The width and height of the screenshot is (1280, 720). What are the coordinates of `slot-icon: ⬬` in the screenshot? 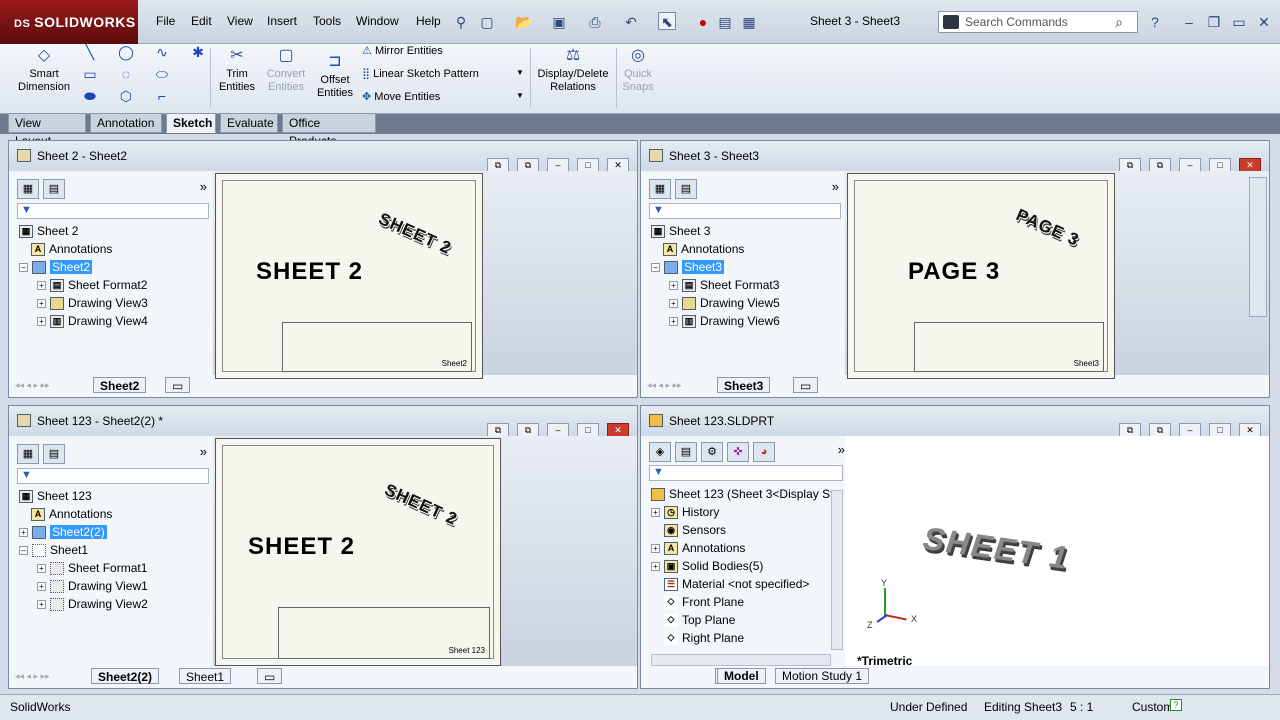 It's located at (90, 96).